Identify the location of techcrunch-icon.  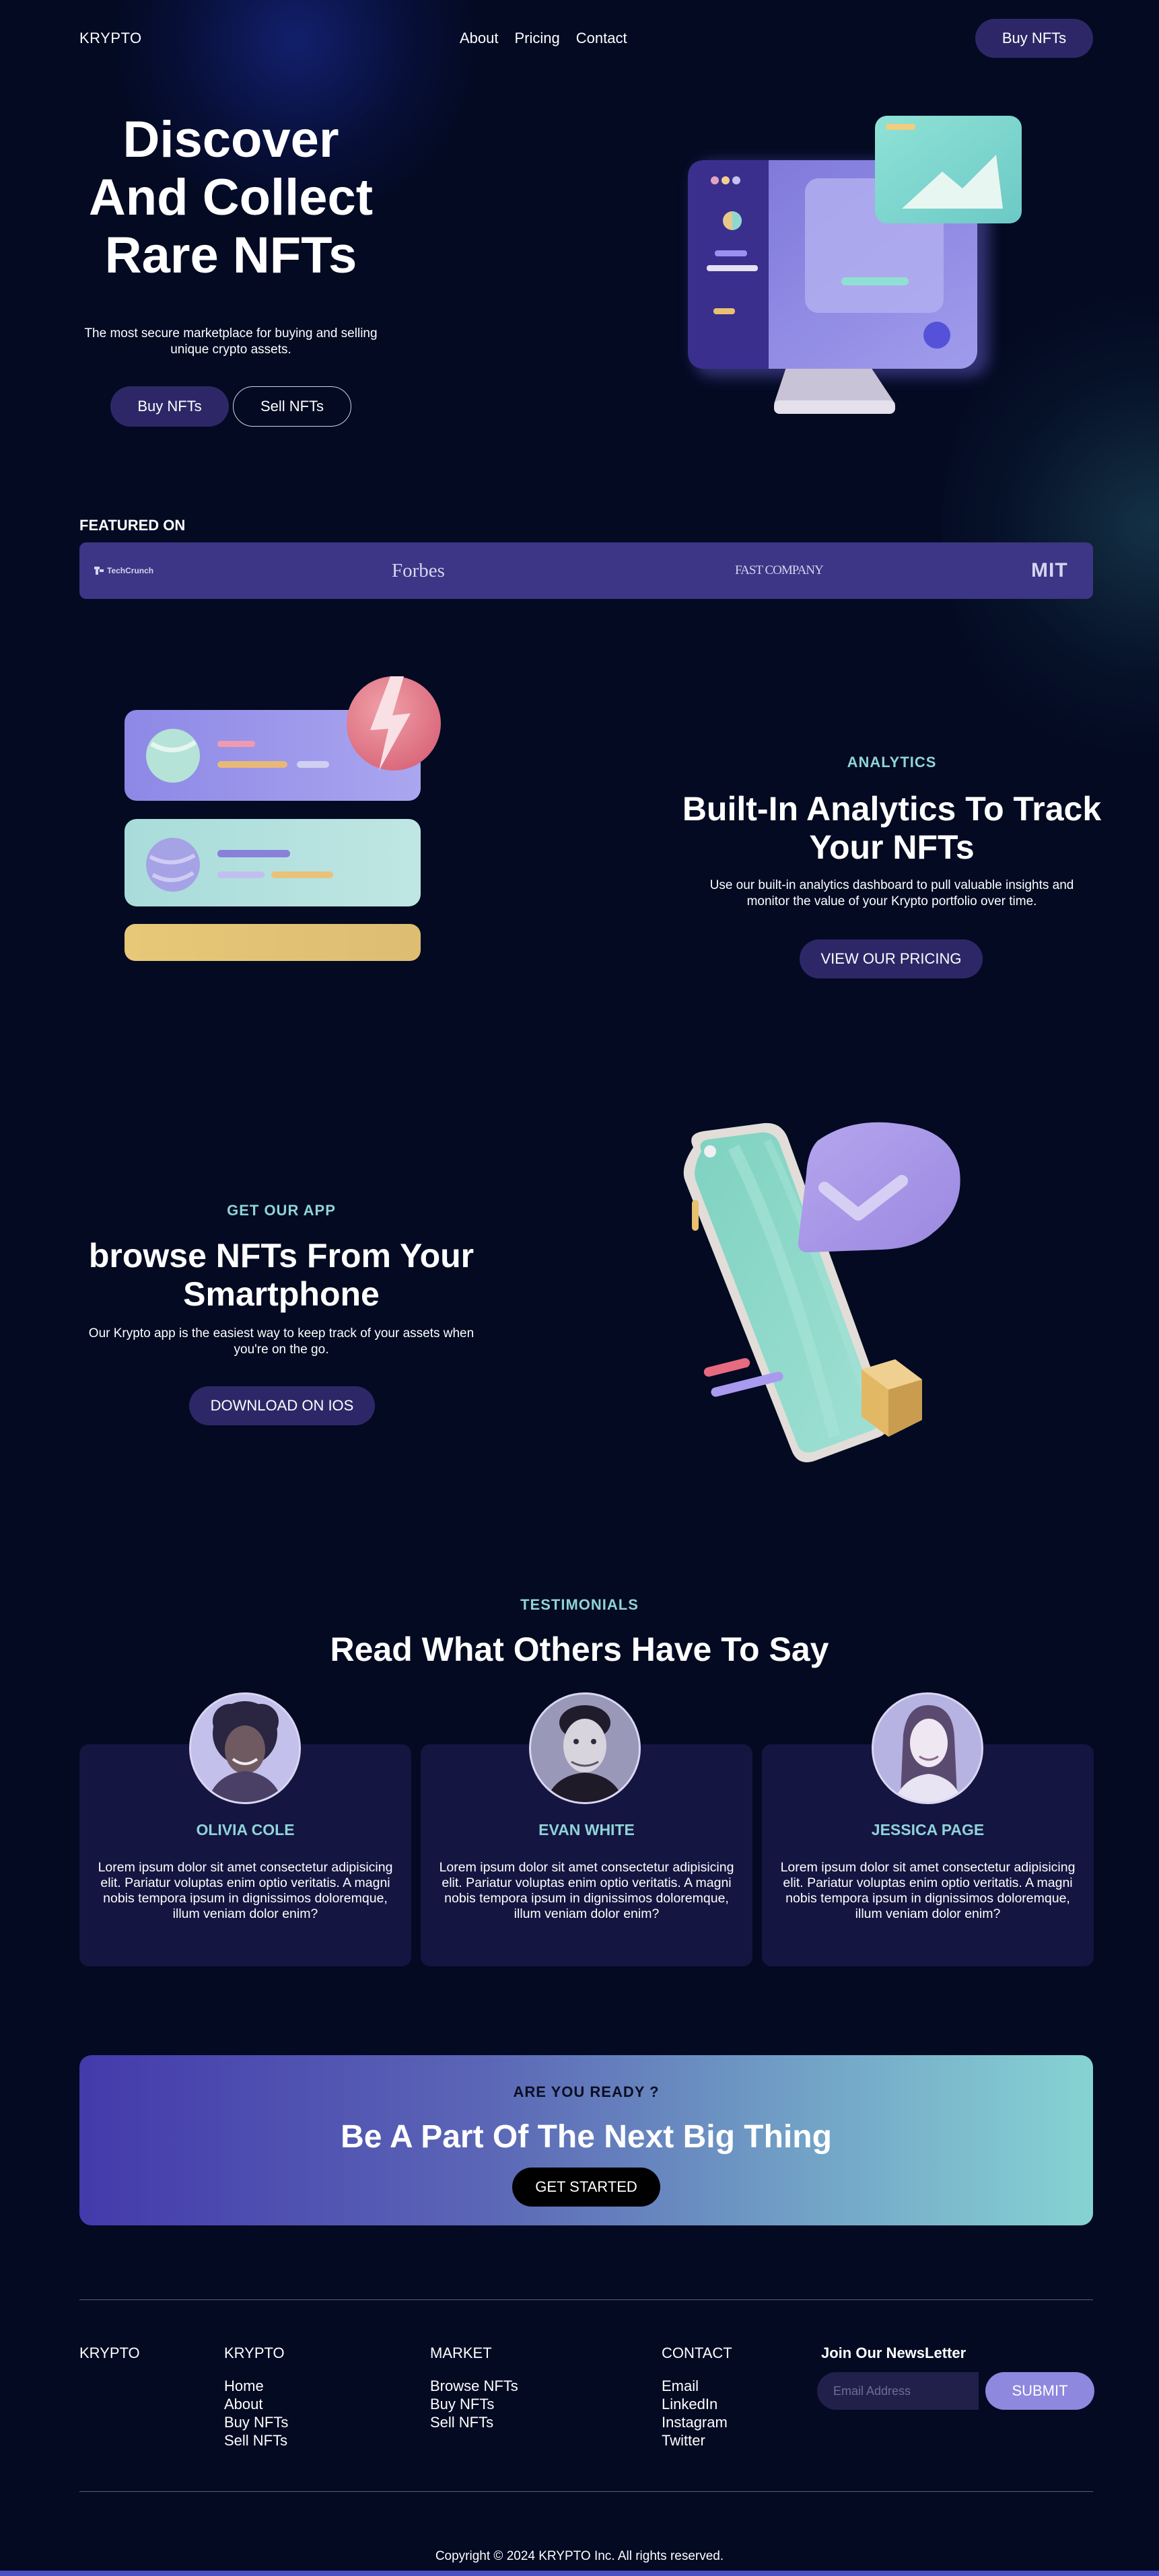
(99, 571).